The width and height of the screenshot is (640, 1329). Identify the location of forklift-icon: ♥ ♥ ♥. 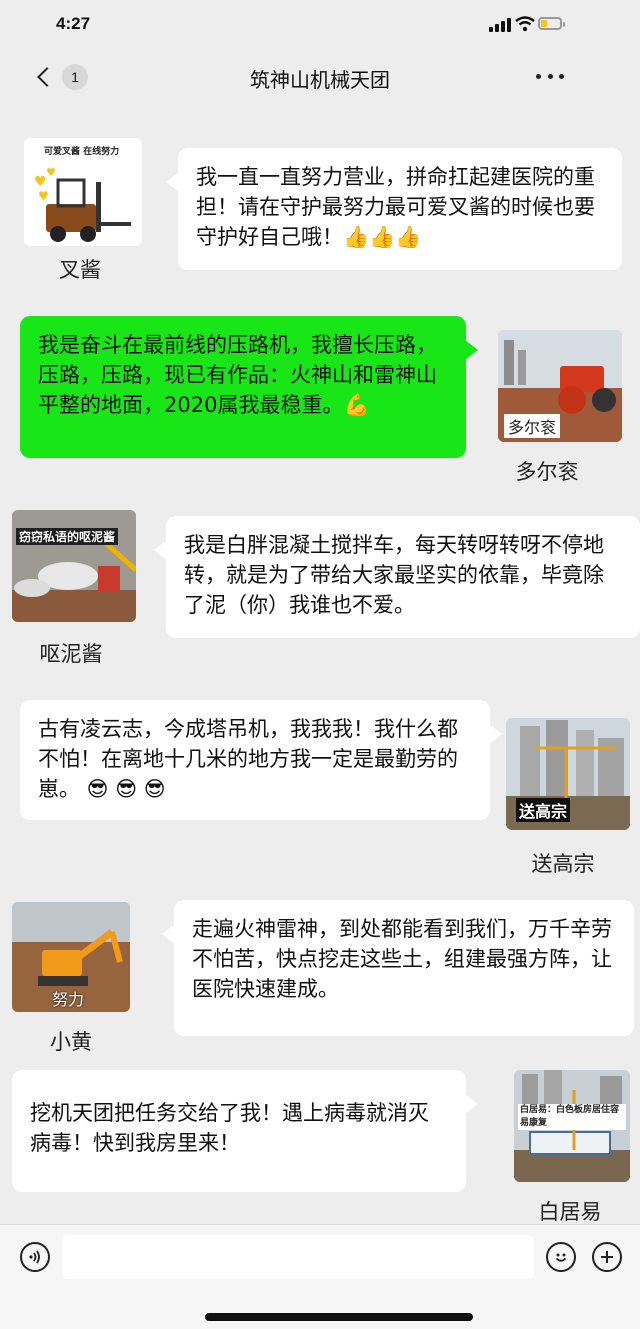
(82, 204).